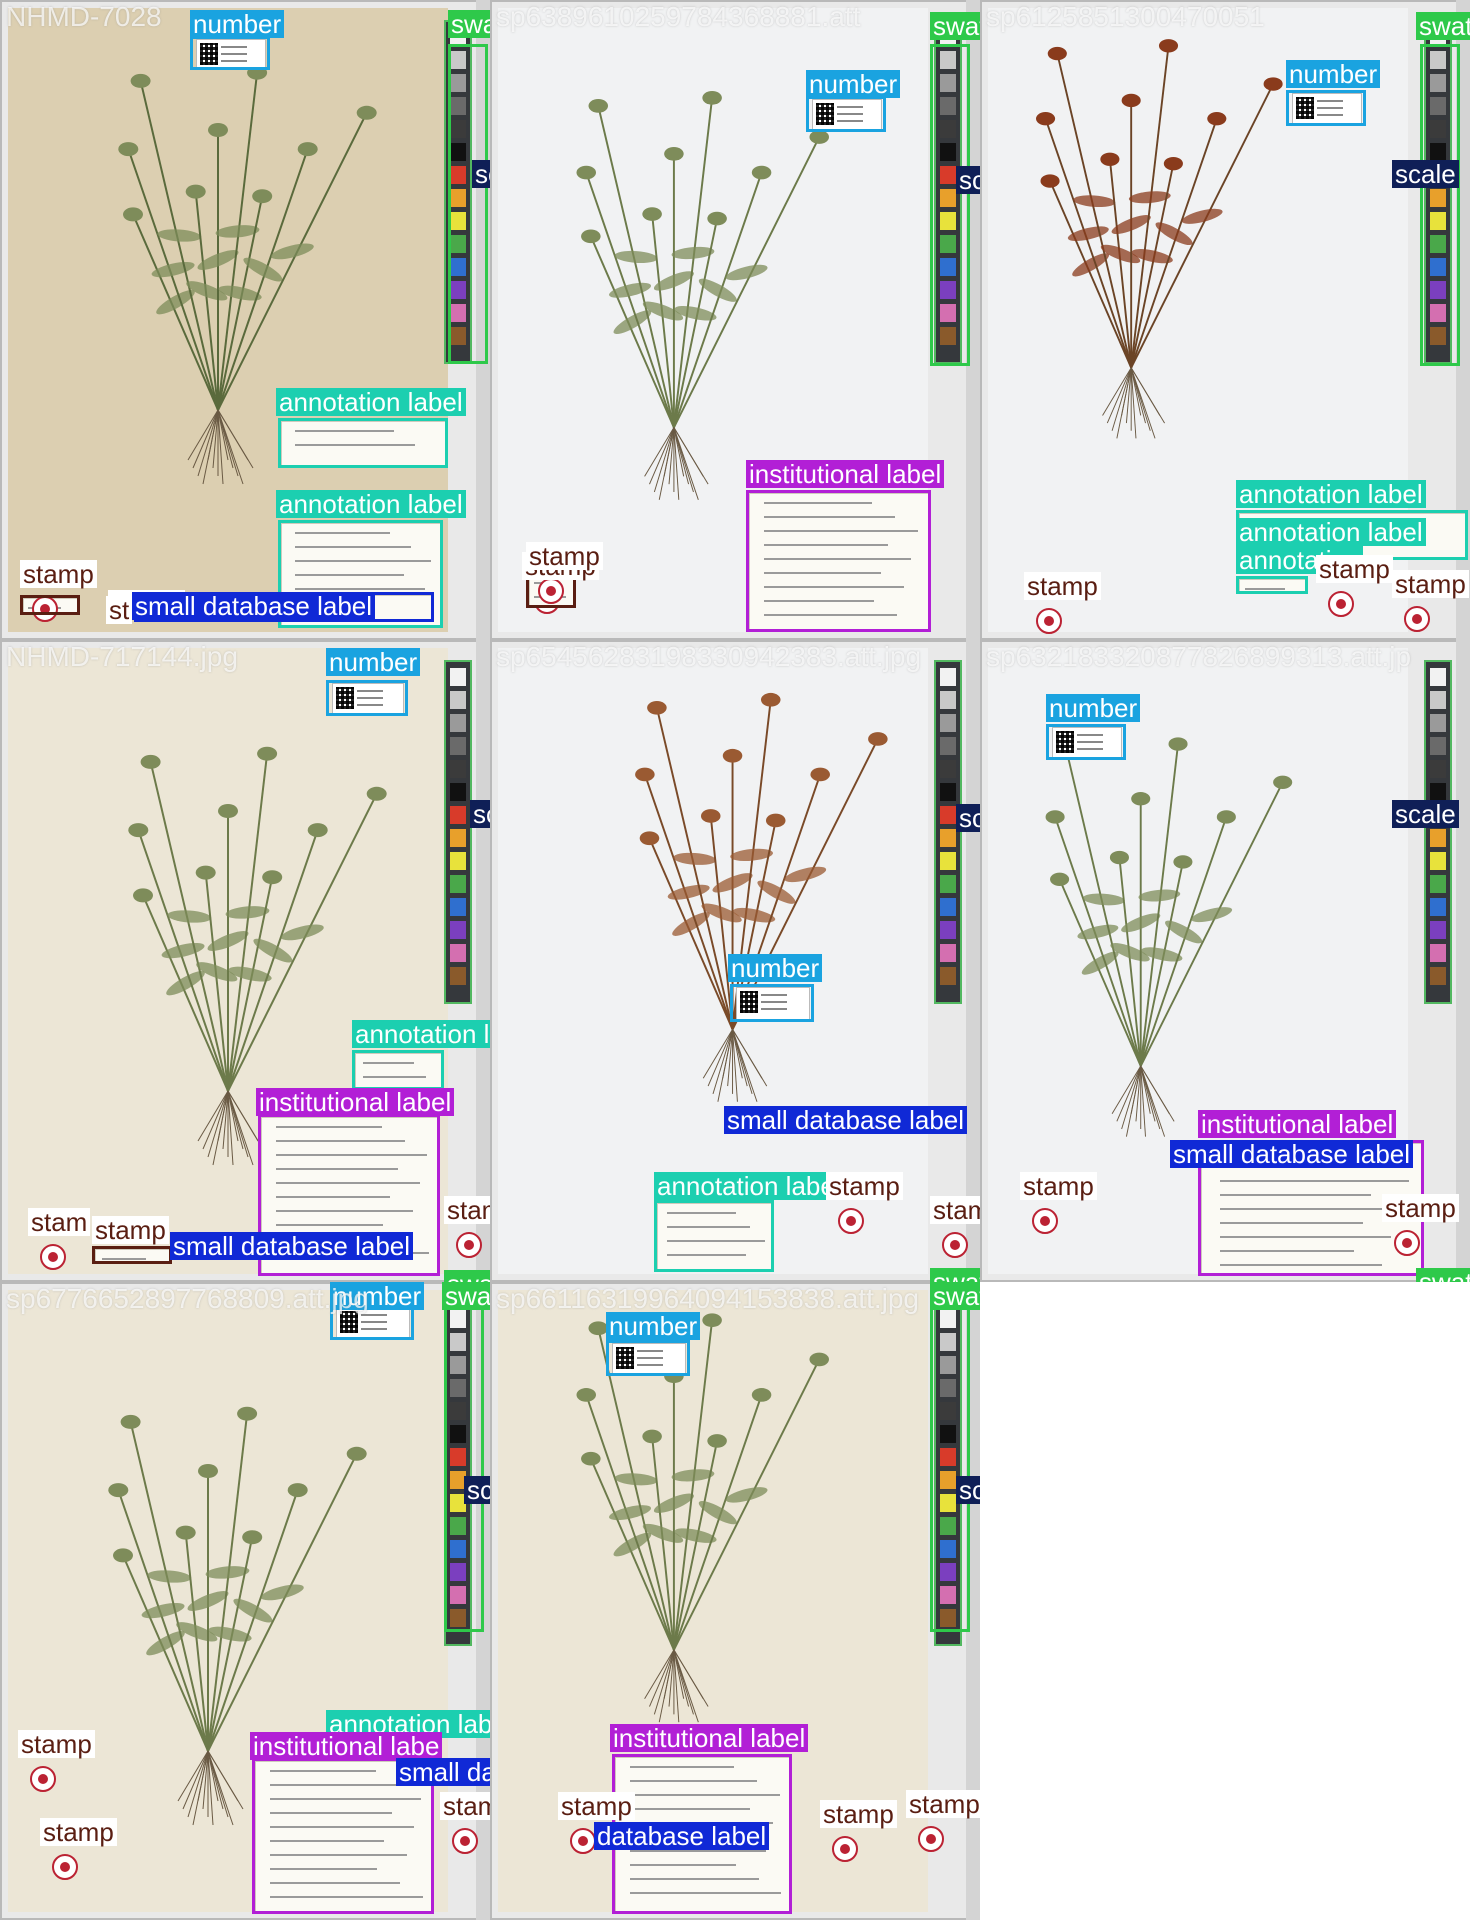  Describe the element at coordinates (187, 1298) in the screenshot. I see `image-filename: sp677665289776880​9.att.jpg` at that location.